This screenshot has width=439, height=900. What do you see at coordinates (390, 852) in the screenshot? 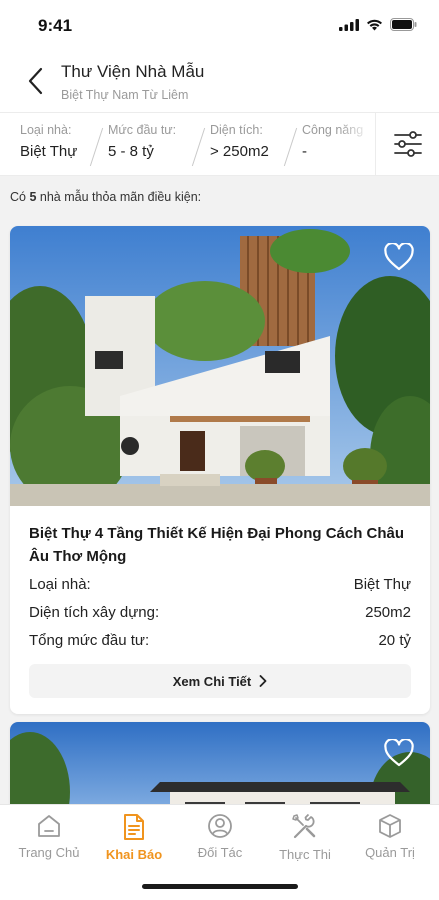
I see `nav-label: Quản Trị` at bounding box center [390, 852].